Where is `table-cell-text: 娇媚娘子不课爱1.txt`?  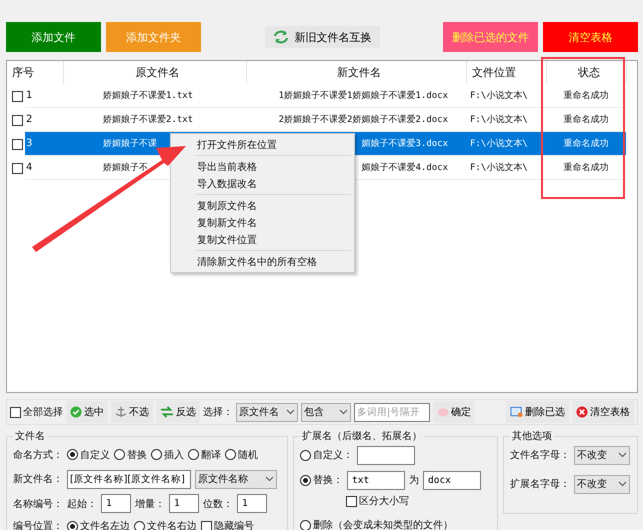 table-cell-text: 娇媚娘子不课爱1.txt is located at coordinates (148, 96).